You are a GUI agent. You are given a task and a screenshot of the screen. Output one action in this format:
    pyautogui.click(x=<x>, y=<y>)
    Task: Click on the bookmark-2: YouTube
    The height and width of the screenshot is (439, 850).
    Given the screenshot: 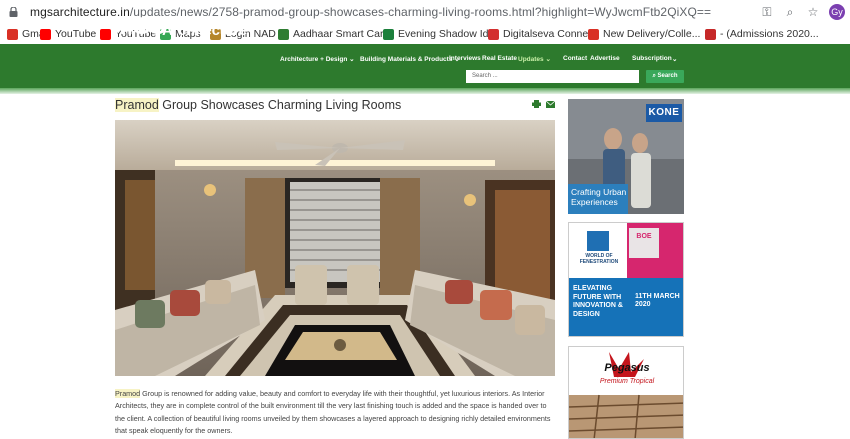 What is the action you would take?
    pyautogui.click(x=68, y=34)
    